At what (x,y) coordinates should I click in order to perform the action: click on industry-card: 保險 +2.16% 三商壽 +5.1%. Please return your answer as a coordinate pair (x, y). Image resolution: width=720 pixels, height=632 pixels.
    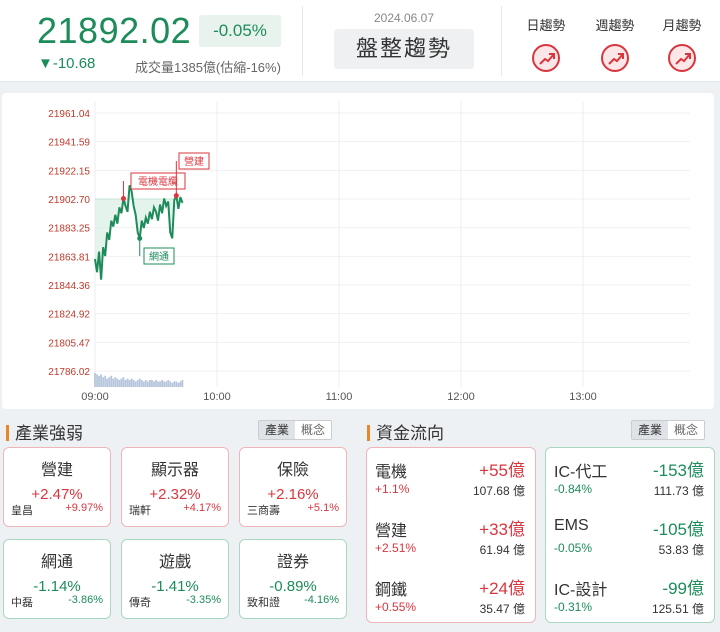
    Looking at the image, I should click on (293, 487).